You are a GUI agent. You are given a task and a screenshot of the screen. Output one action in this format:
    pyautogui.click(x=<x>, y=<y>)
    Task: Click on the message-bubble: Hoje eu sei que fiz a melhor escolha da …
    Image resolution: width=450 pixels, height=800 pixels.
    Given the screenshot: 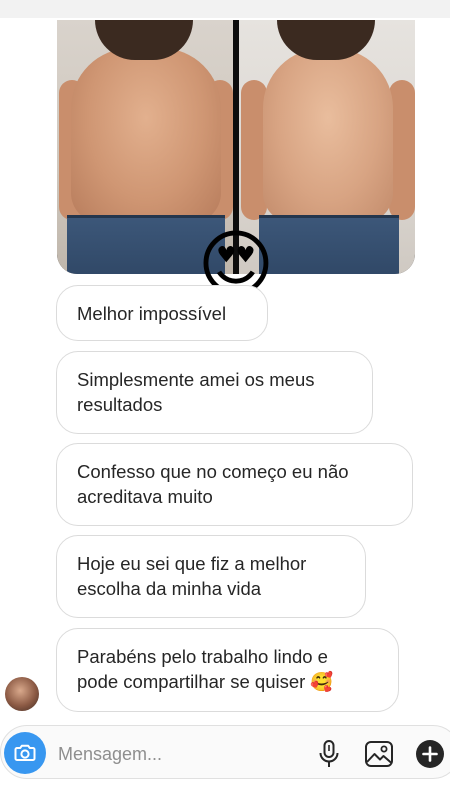 What is the action you would take?
    pyautogui.click(x=211, y=576)
    